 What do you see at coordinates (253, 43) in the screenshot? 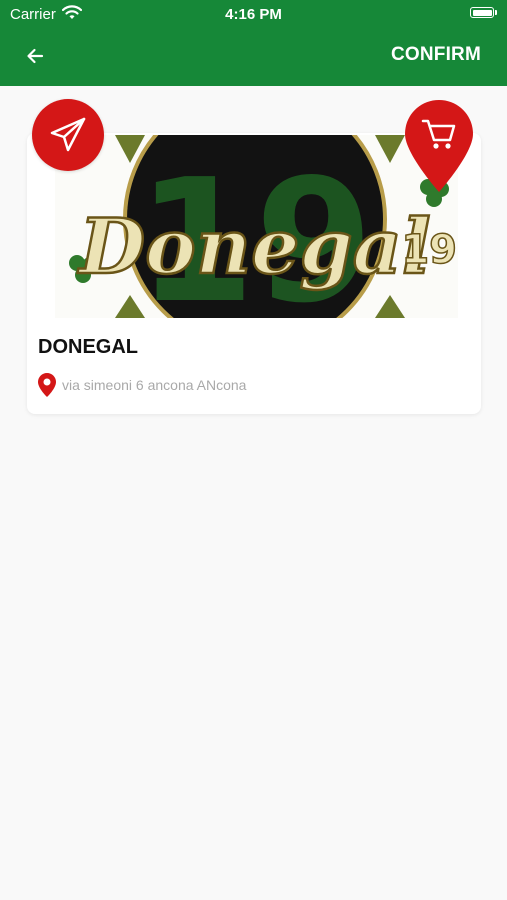
I see `app-header: Carrier 4:16 PM CONFIRM` at bounding box center [253, 43].